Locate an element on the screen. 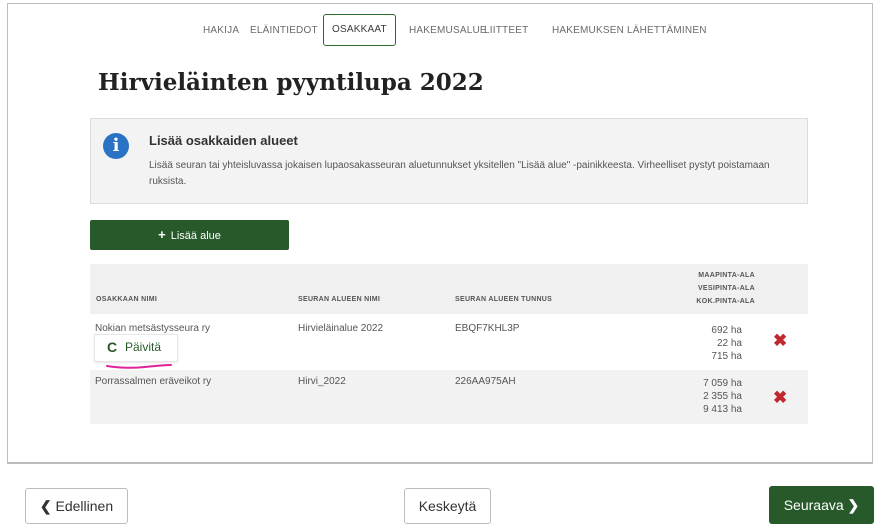  header-areas: MAAPINTA-ALA VESIPINTA-ALA KOK.PINTA-ALA is located at coordinates (702, 288).